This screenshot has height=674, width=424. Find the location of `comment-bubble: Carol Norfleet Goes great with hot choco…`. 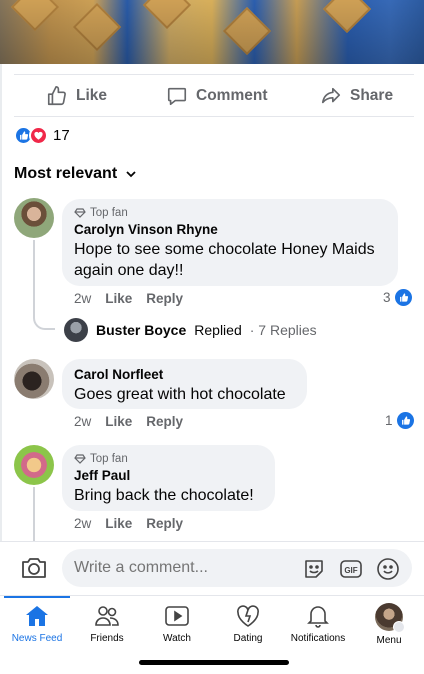

comment-bubble: Carol Norfleet Goes great with hot choco… is located at coordinates (184, 384).